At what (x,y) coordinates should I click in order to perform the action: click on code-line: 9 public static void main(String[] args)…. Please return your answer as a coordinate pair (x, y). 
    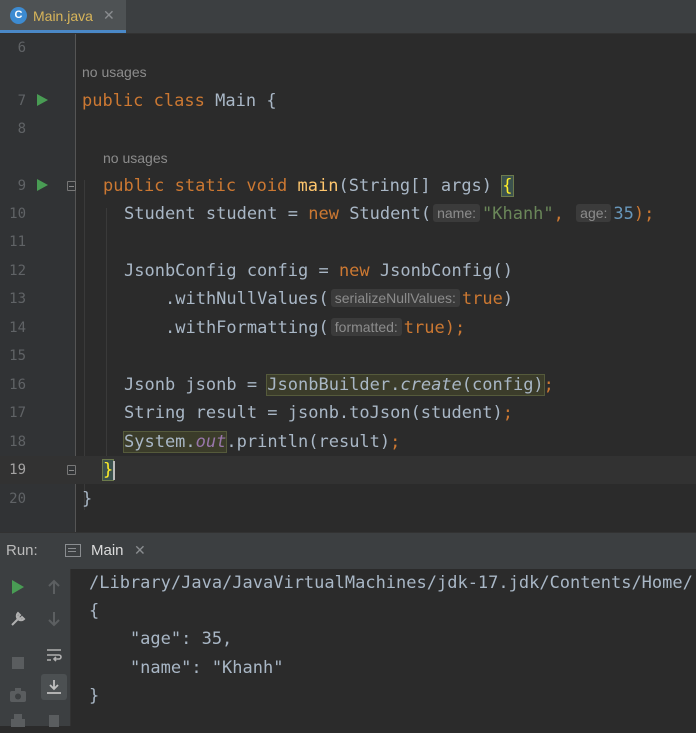
    Looking at the image, I should click on (348, 186).